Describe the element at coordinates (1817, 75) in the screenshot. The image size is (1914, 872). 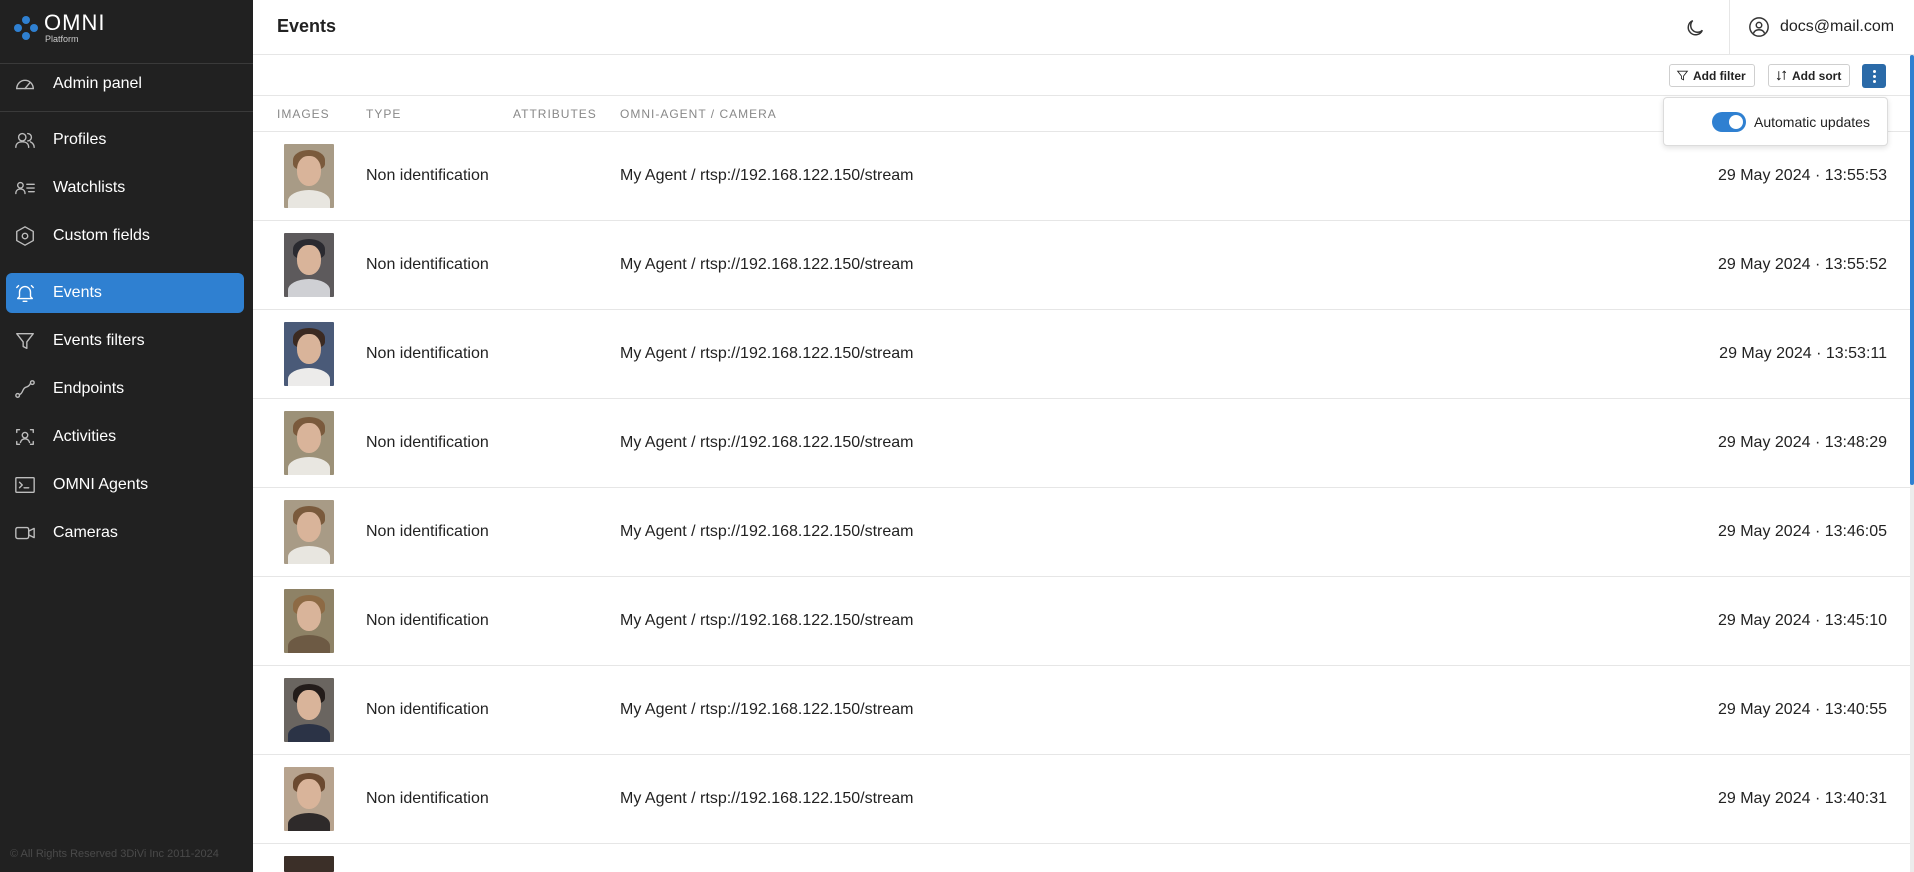
I see `add-sort-label: Add sort` at that location.